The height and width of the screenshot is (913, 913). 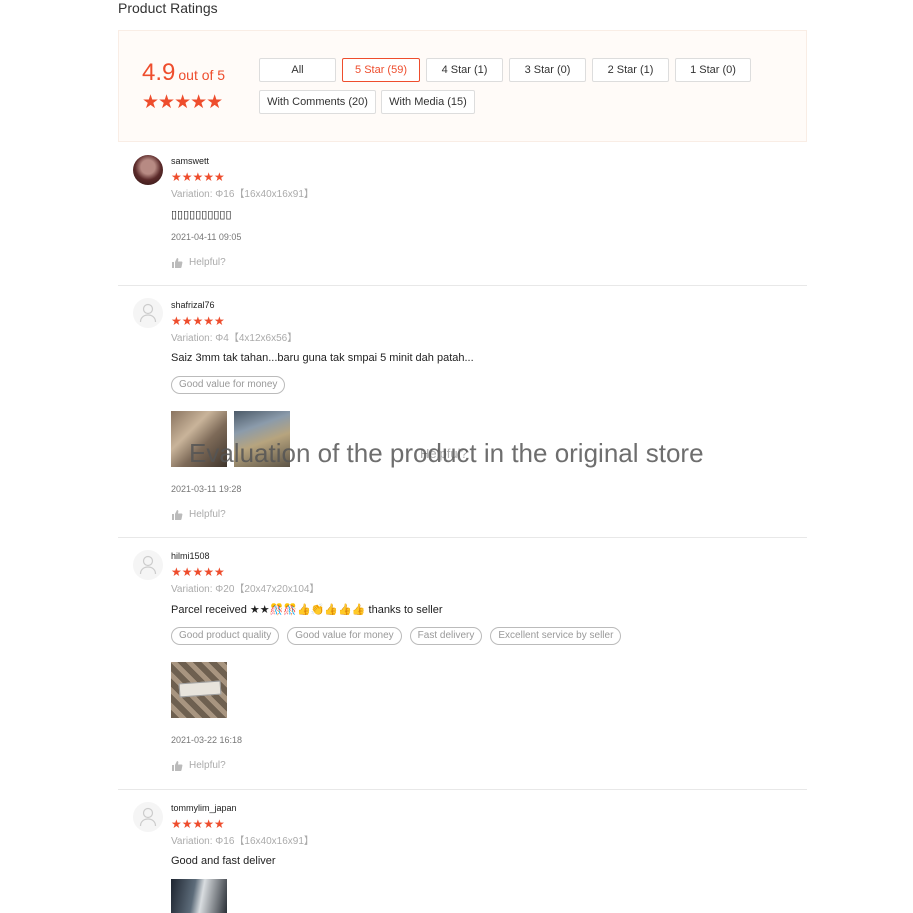 What do you see at coordinates (630, 70) in the screenshot?
I see `filter-2-star: 2 Star (1)` at bounding box center [630, 70].